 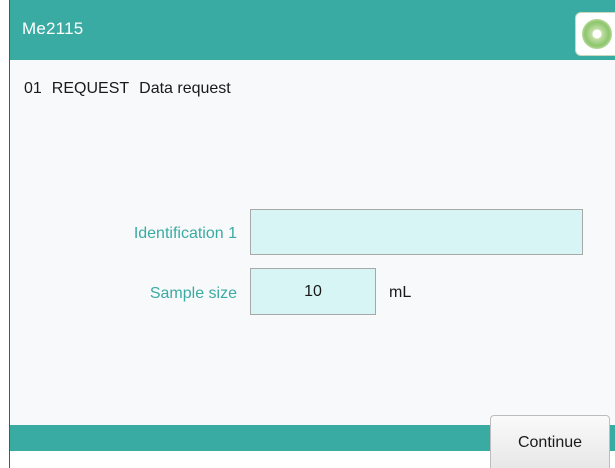 I want to click on home-button, so click(x=595, y=34).